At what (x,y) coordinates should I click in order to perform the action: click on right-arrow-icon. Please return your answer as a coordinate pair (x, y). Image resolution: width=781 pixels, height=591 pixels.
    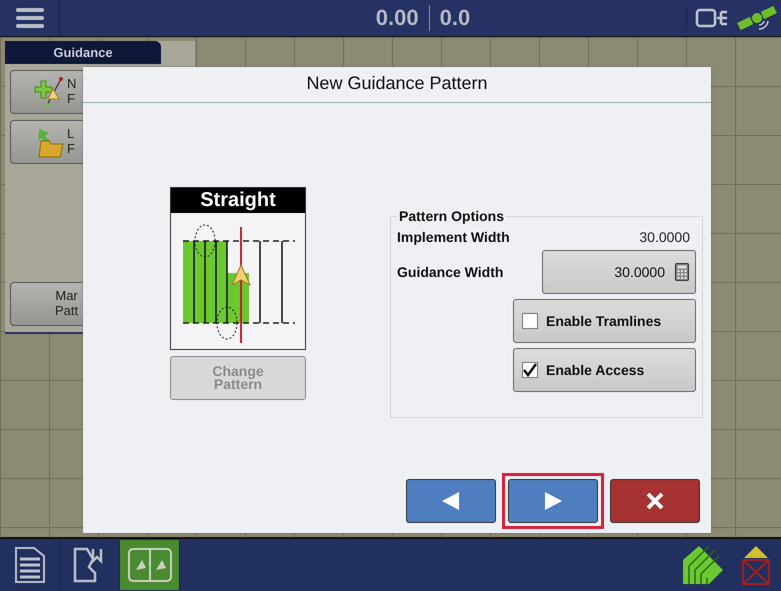
    Looking at the image, I should click on (553, 501).